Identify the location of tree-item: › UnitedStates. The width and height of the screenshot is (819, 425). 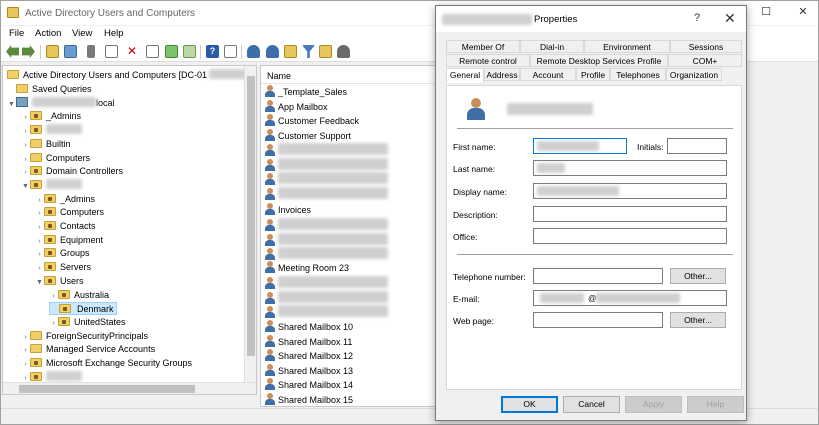
(87, 322).